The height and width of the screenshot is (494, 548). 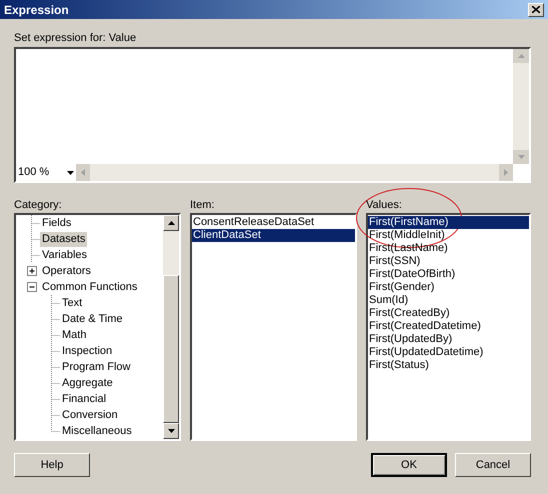 What do you see at coordinates (203, 205) in the screenshot?
I see `item-label: Item:` at bounding box center [203, 205].